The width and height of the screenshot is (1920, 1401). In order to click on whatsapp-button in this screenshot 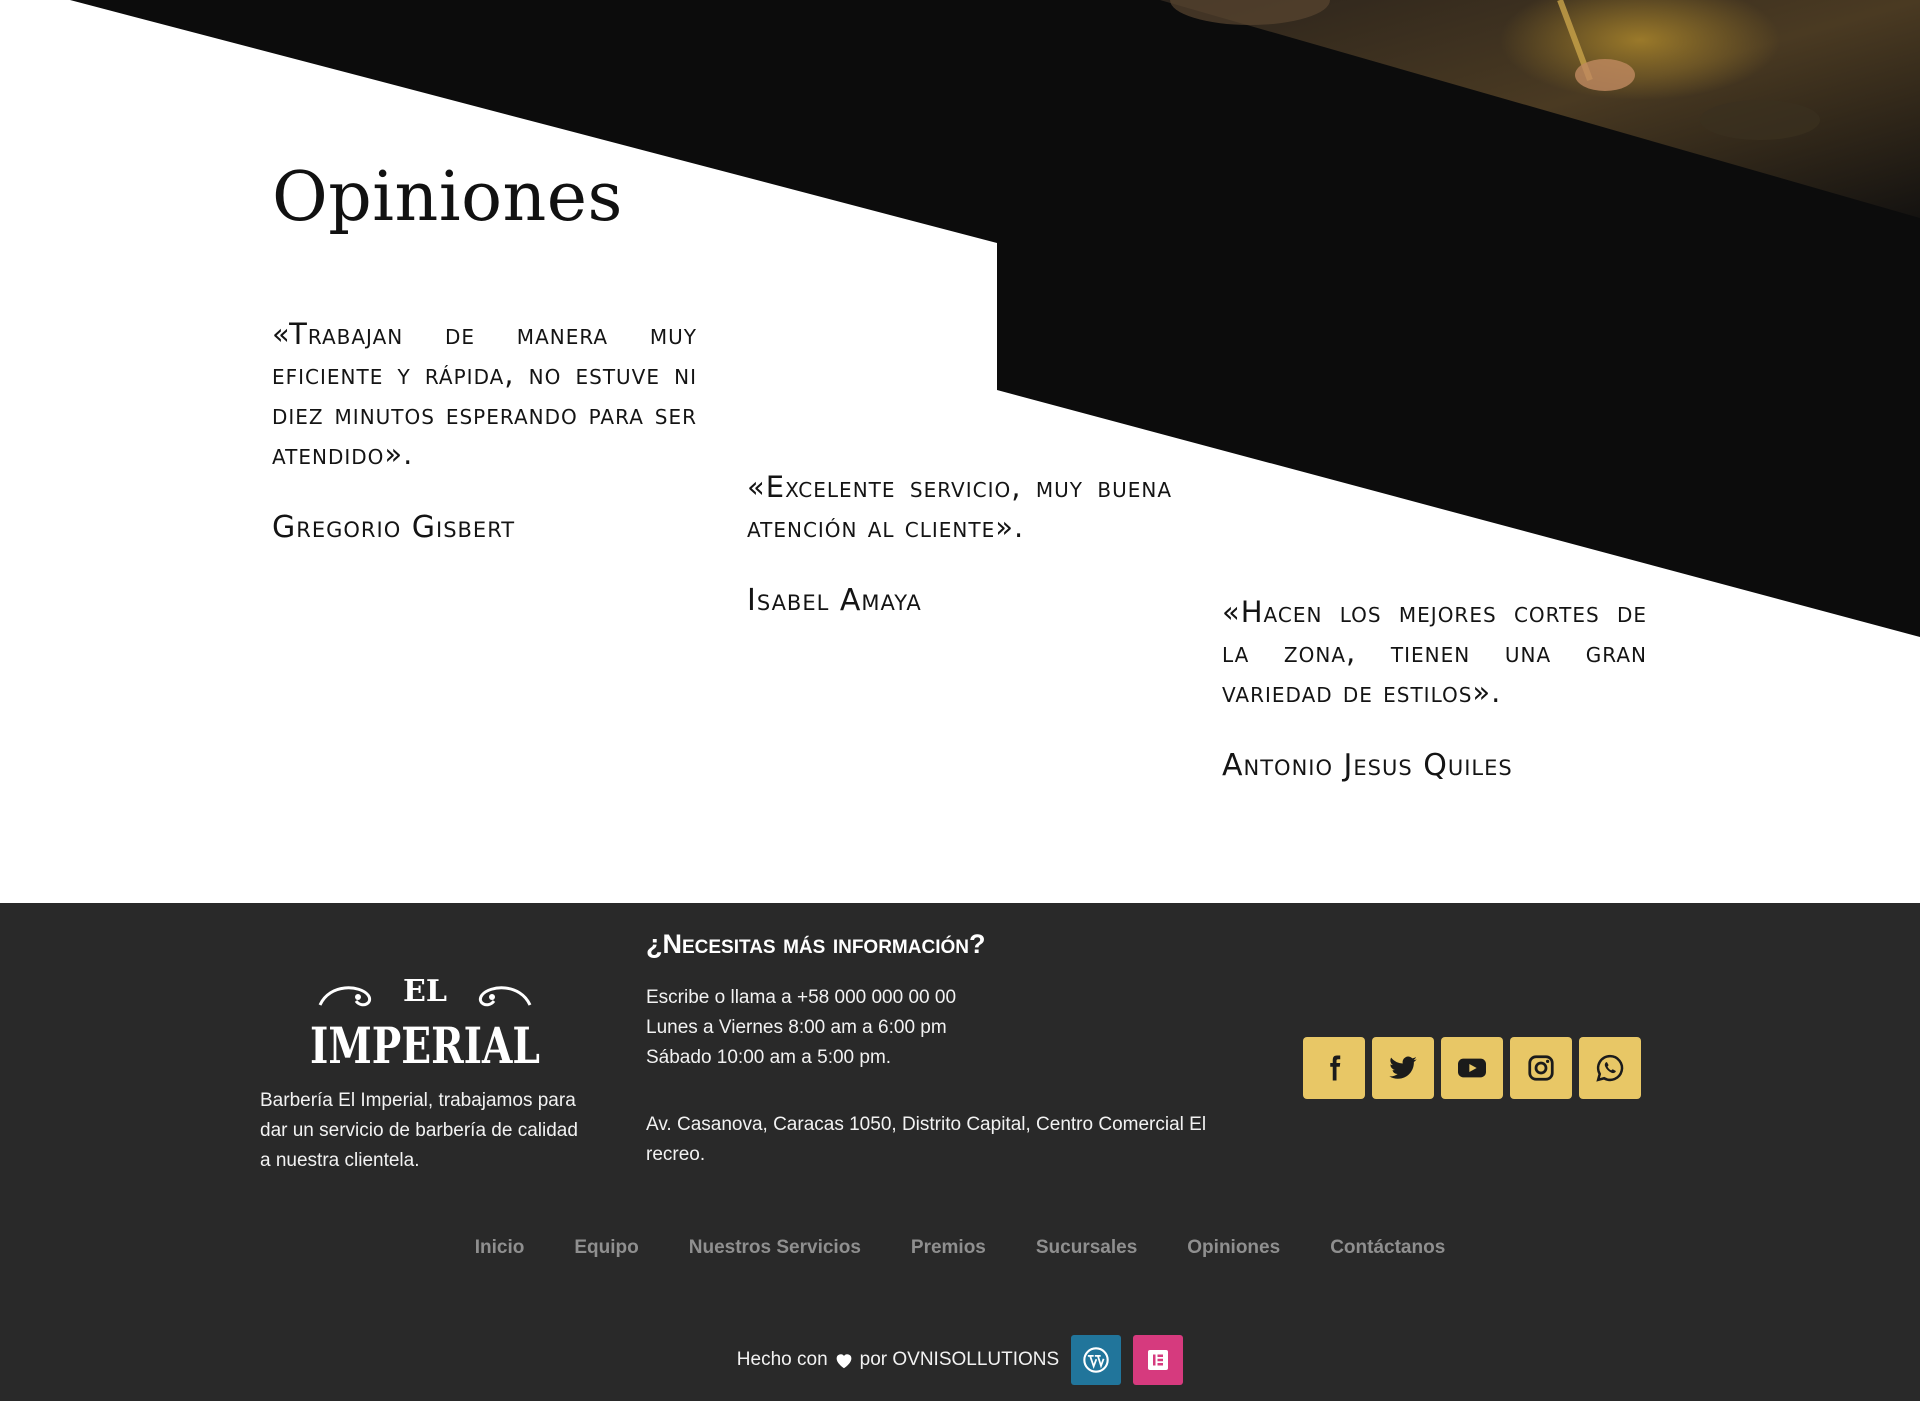, I will do `click(1610, 1068)`.